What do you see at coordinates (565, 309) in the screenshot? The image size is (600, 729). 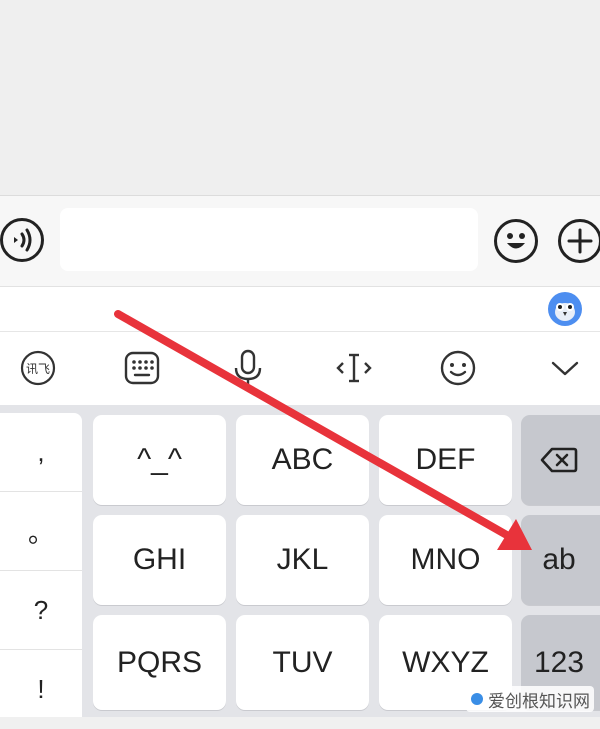 I see `mascot-icon` at bounding box center [565, 309].